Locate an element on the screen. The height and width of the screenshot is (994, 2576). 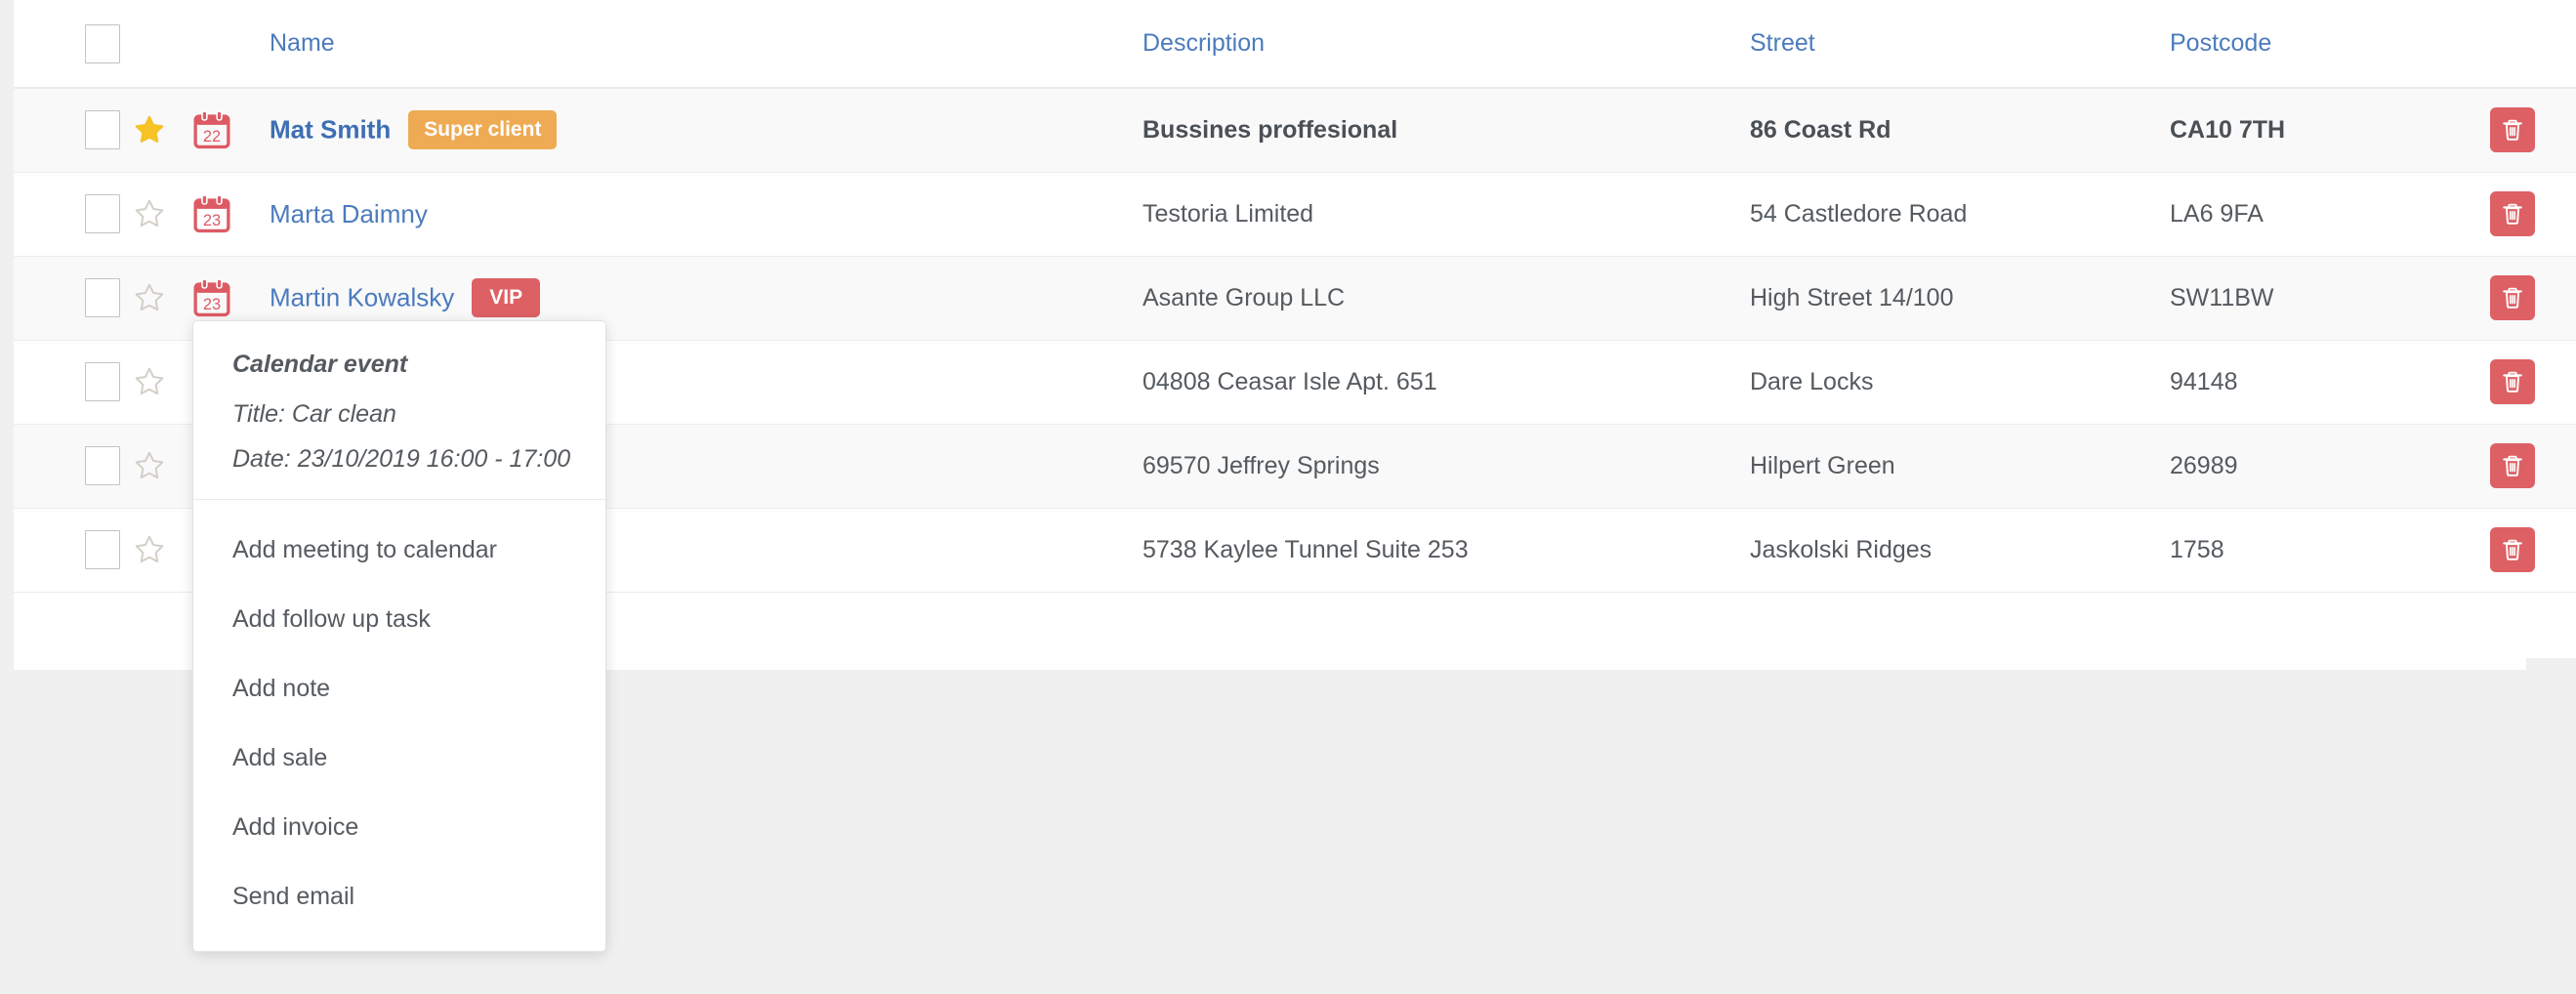
contact-postcode-cell: CA10 7TH is located at coordinates (2324, 130).